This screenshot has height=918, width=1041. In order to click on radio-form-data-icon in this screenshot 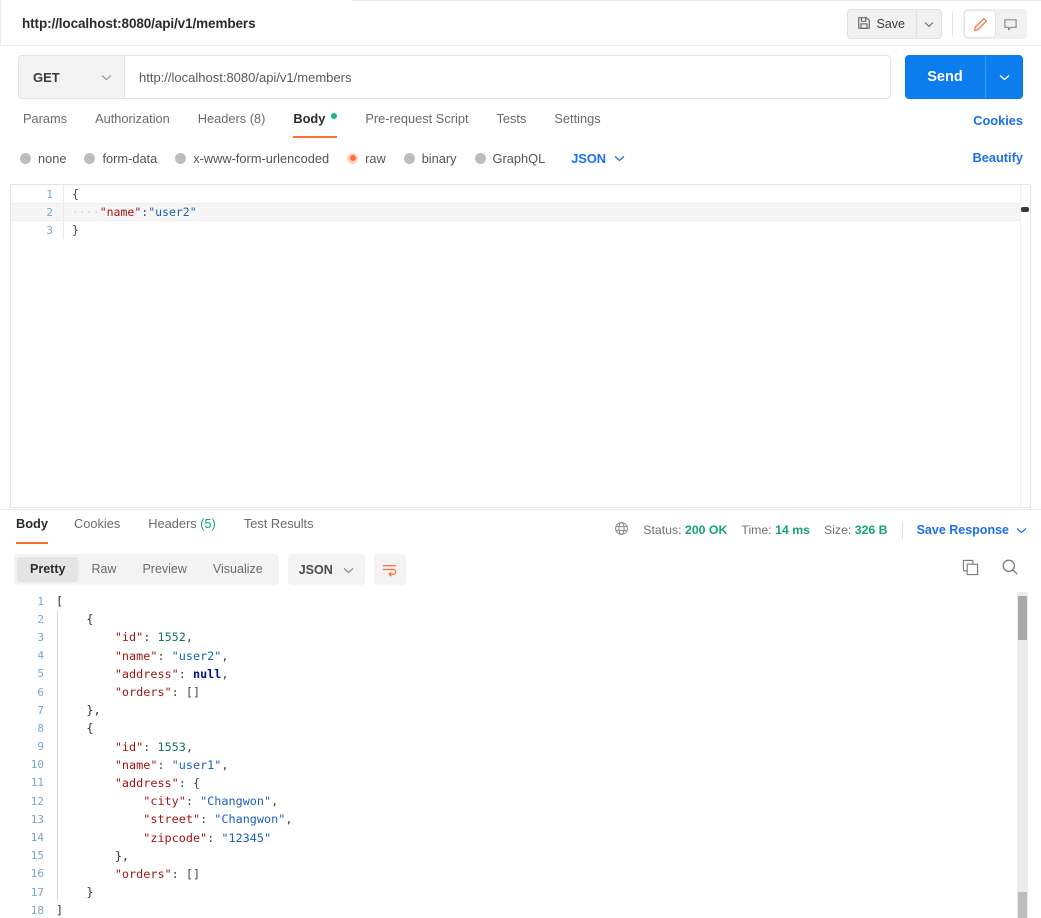, I will do `click(90, 158)`.